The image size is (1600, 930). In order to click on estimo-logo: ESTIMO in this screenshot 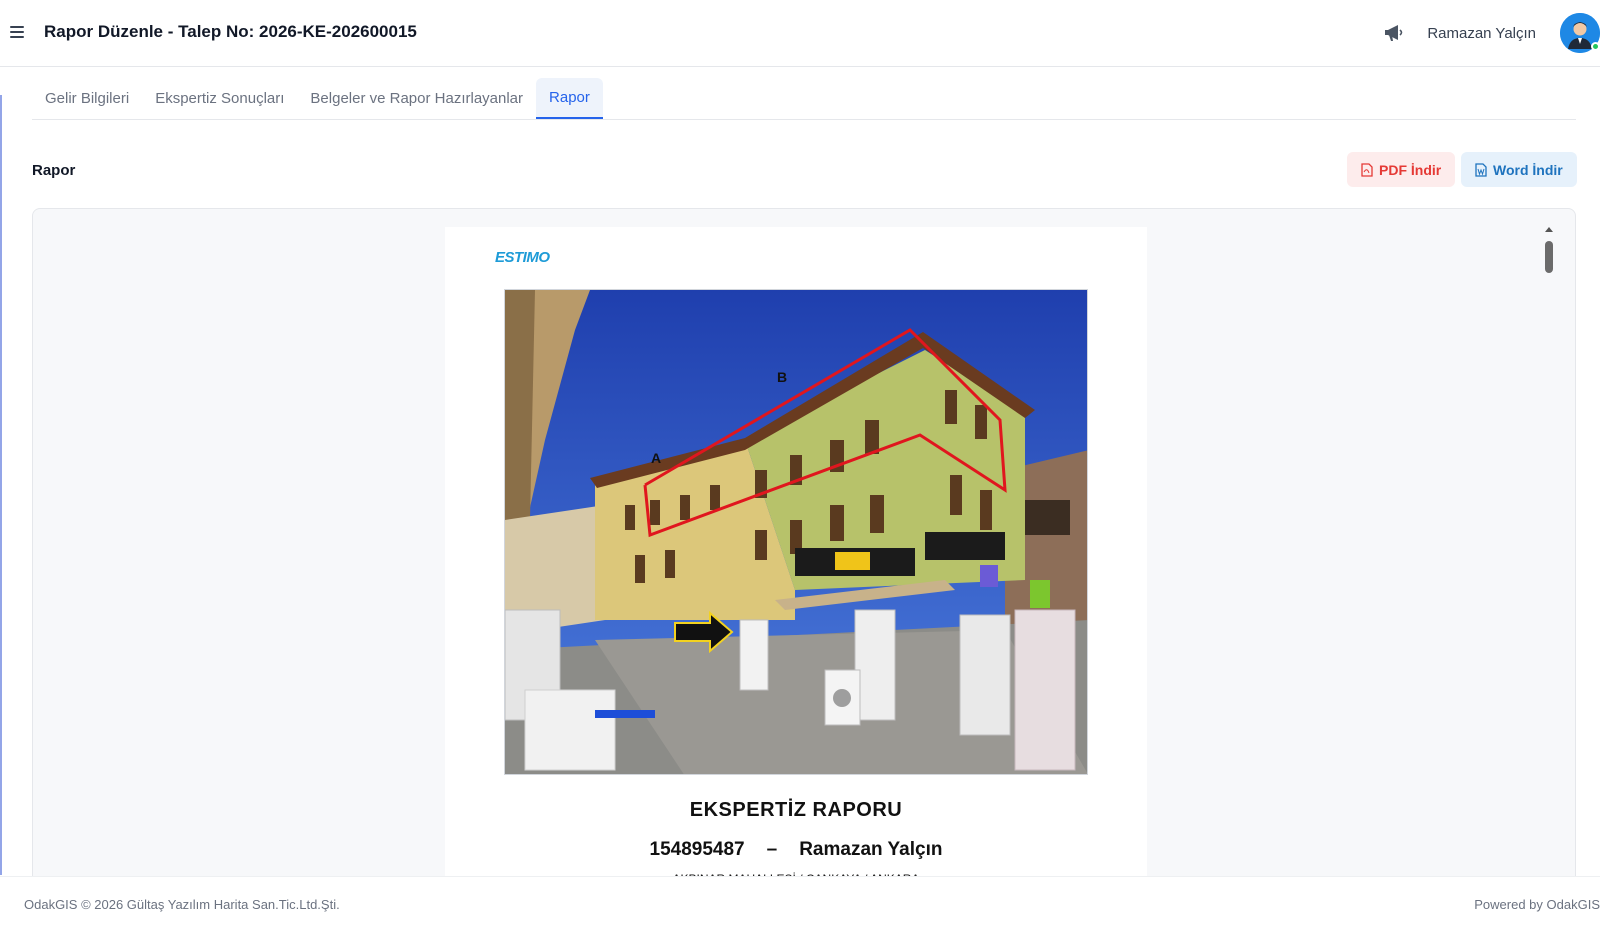, I will do `click(522, 257)`.